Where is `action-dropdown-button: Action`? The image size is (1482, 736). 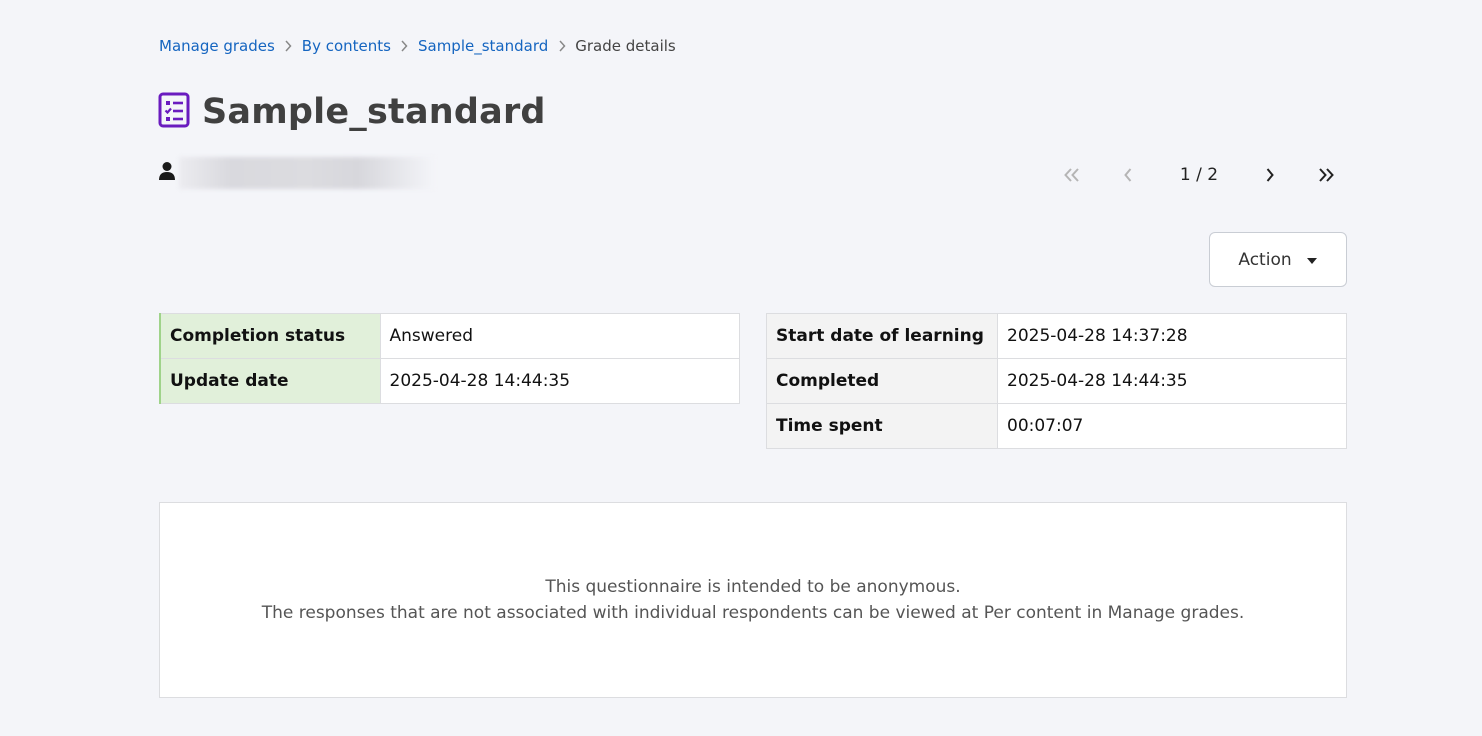 action-dropdown-button: Action is located at coordinates (1278, 259).